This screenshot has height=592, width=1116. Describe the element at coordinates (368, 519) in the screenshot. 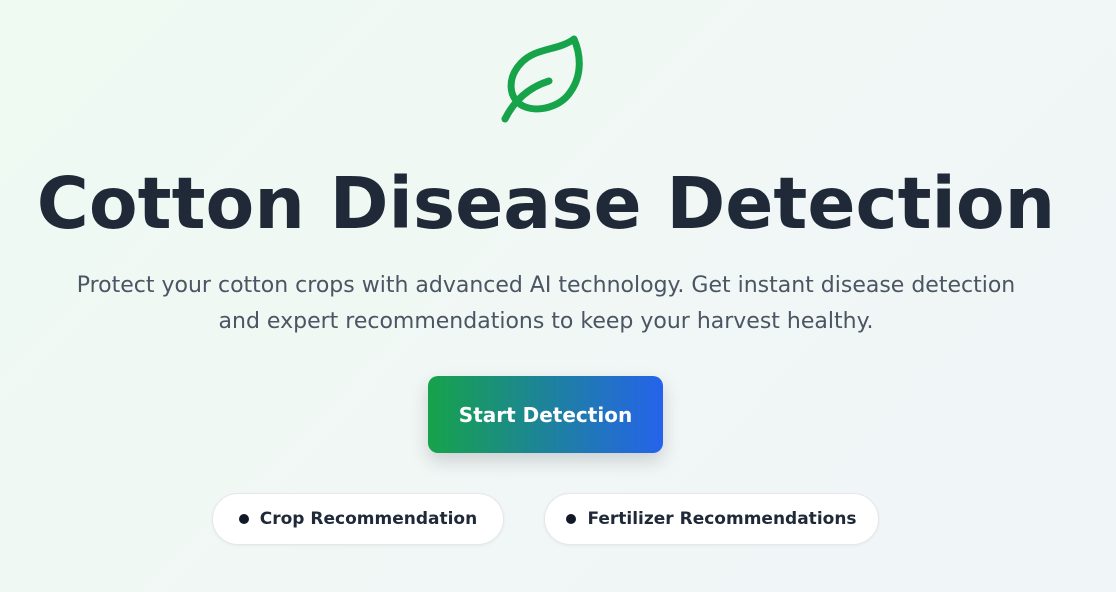

I see `crop-recommendation-label: Crop Recommendation` at that location.